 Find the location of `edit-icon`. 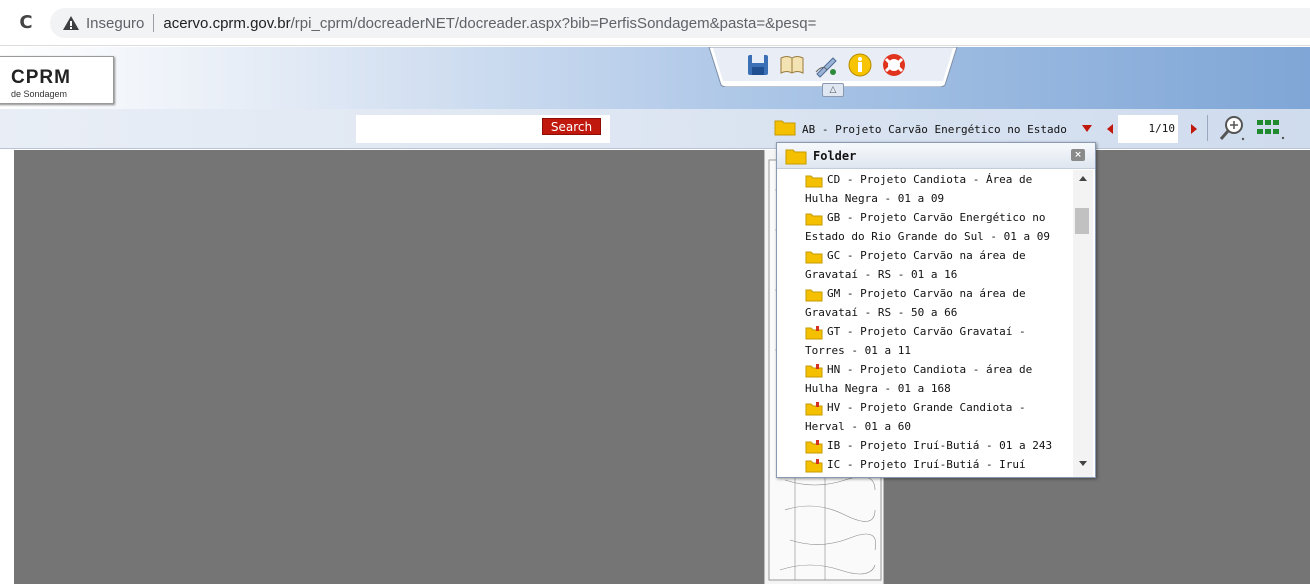

edit-icon is located at coordinates (826, 65).